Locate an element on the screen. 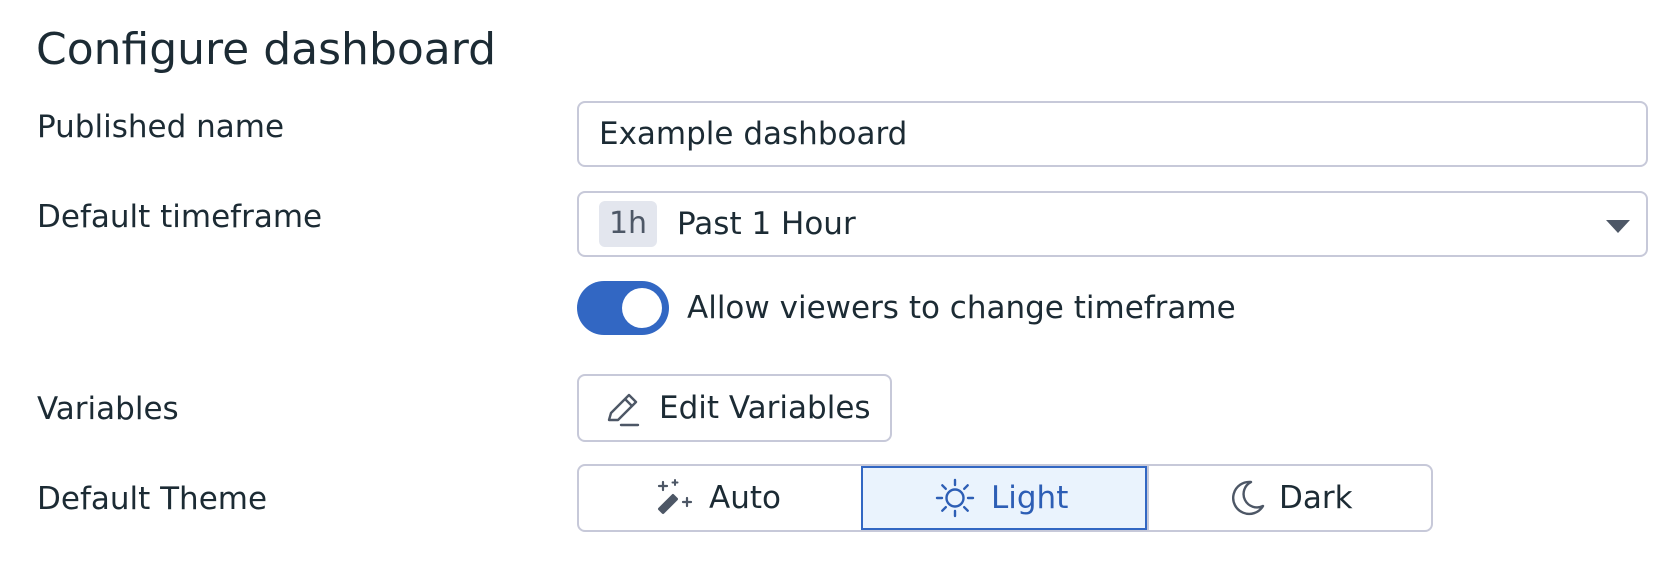 The width and height of the screenshot is (1678, 580). theme-option-auto: Auto is located at coordinates (720, 498).